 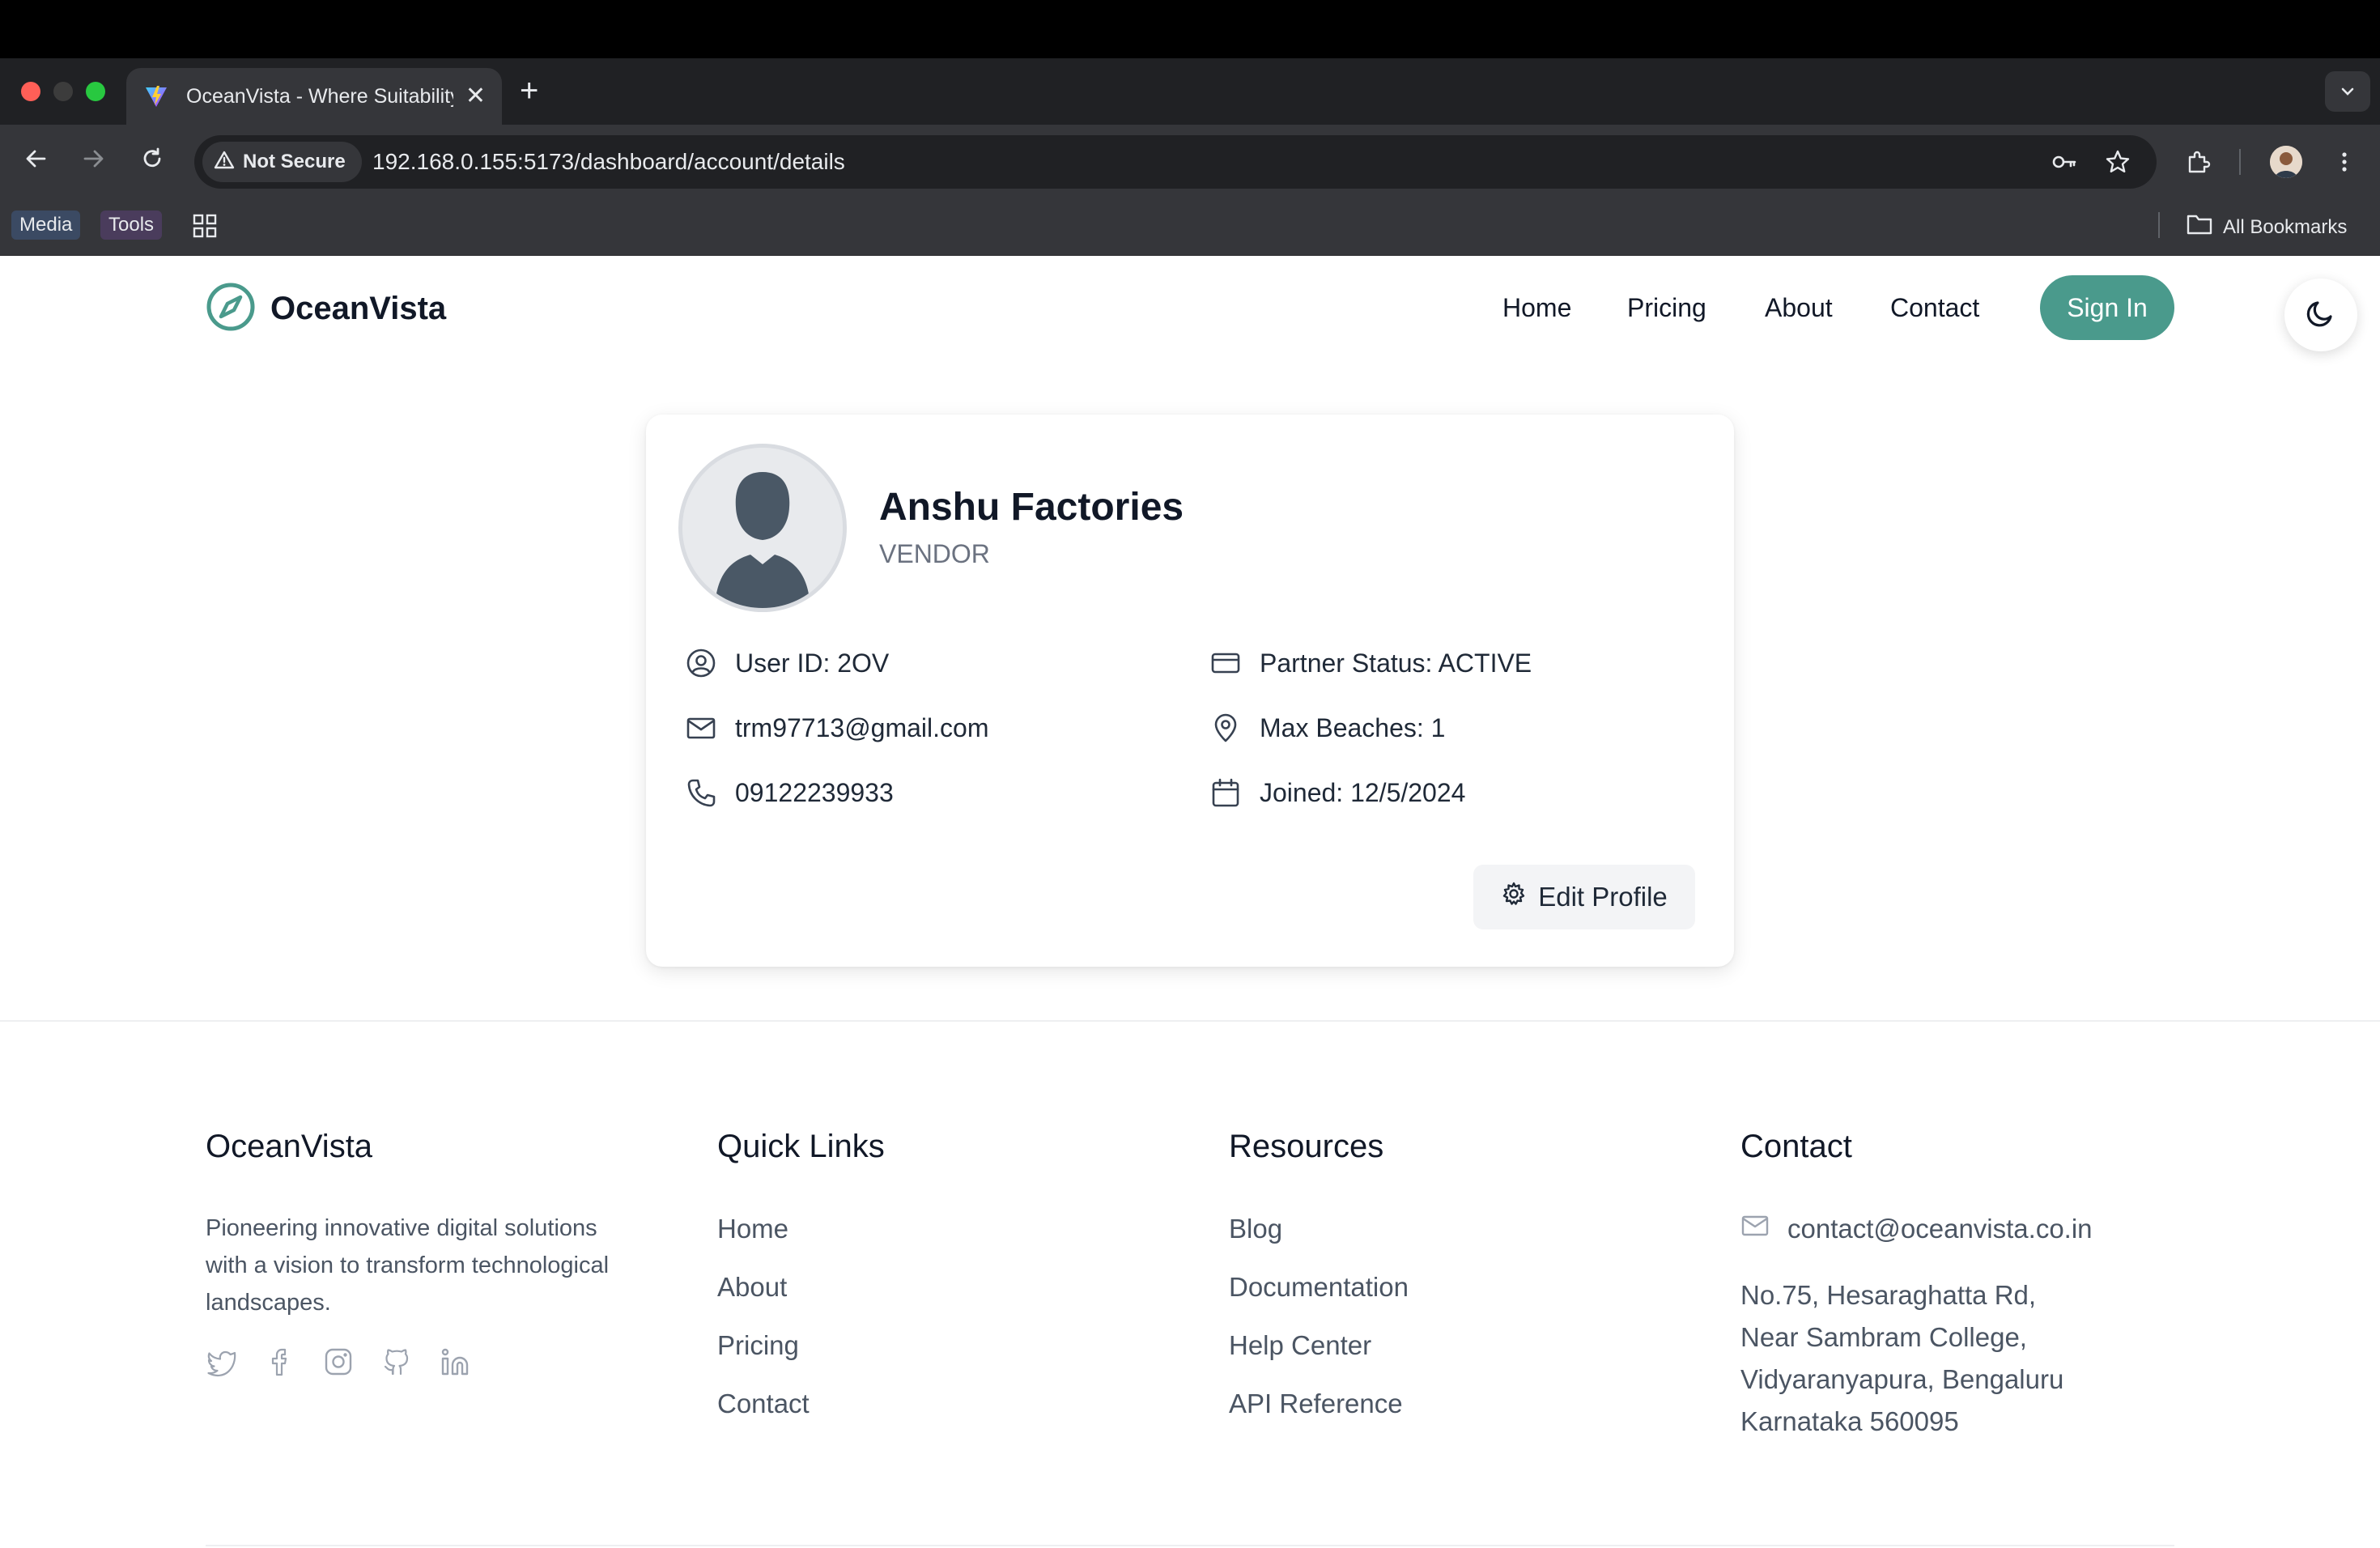 I want to click on reload-icon, so click(x=152, y=158).